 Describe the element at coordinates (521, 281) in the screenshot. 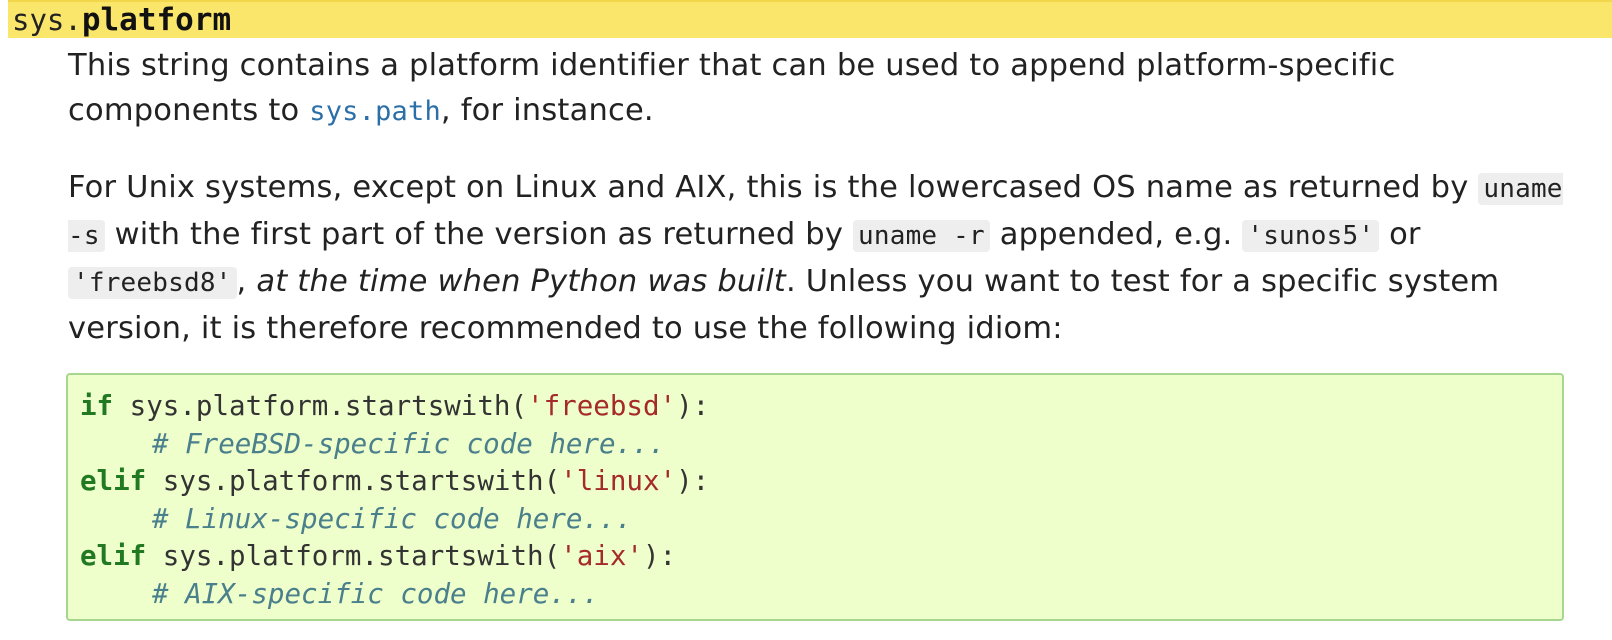

I see `emphasis-text: at the time when Python was built` at that location.